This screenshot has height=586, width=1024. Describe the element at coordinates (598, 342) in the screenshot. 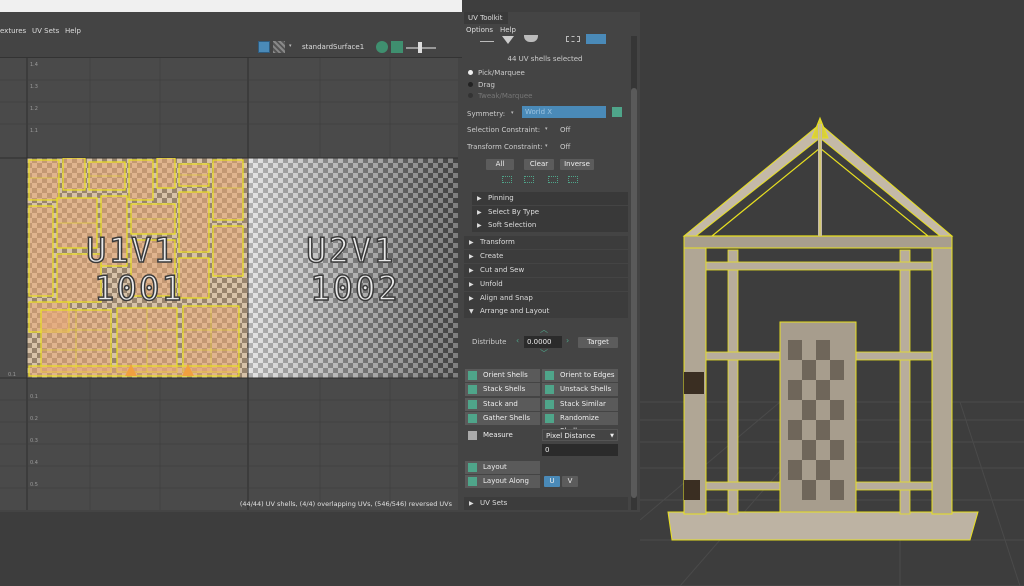

I see `distribute-target-button: Target` at that location.